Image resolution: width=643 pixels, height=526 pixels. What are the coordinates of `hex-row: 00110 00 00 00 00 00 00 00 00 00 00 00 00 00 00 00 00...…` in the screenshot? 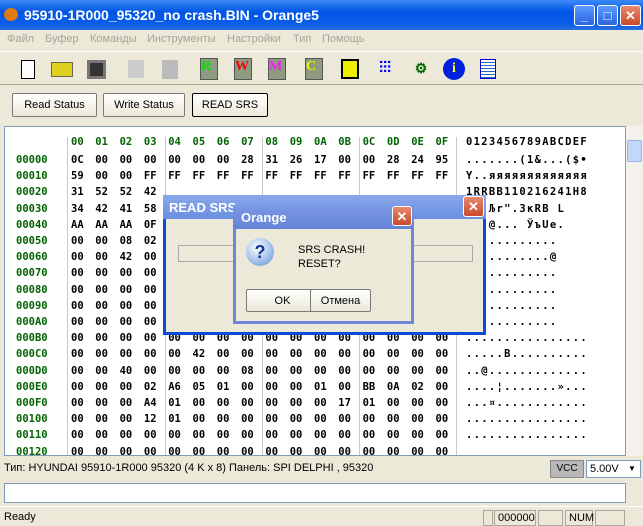 It's located at (315, 437).